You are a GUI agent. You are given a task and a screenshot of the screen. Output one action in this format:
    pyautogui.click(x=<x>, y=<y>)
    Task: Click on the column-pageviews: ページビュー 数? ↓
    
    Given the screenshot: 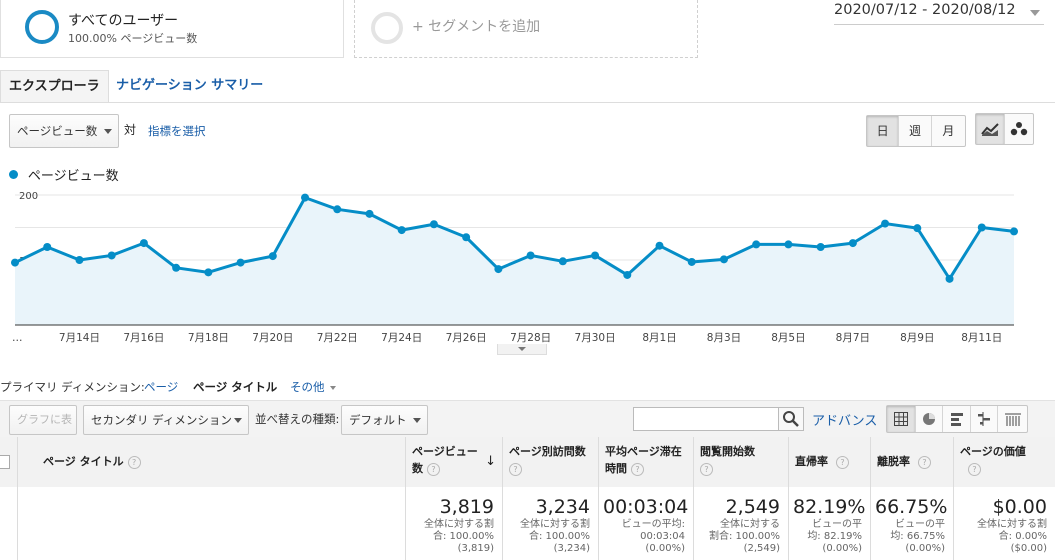 What is the action you would take?
    pyautogui.click(x=454, y=462)
    